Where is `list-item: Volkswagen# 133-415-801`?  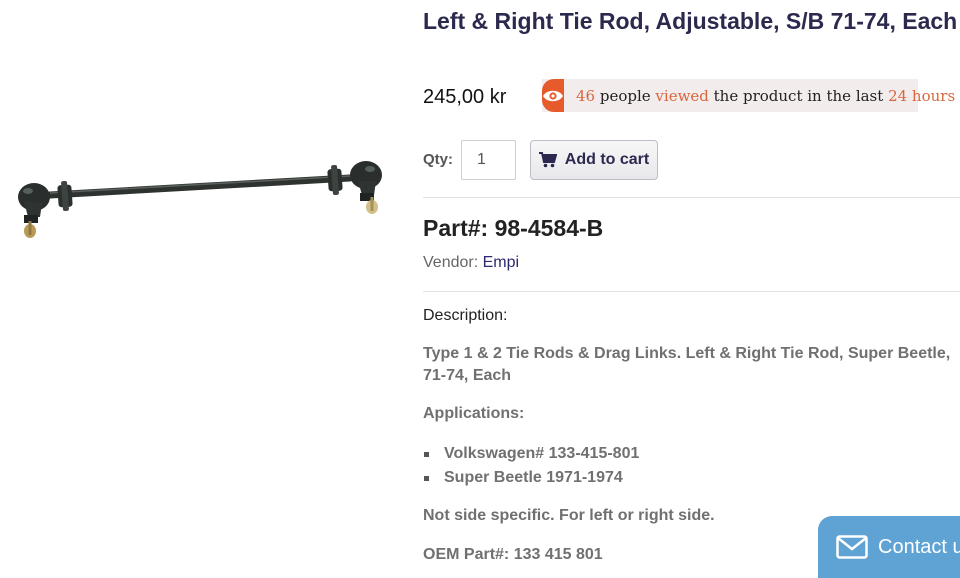
list-item: Volkswagen# 133-415-801 is located at coordinates (531, 456).